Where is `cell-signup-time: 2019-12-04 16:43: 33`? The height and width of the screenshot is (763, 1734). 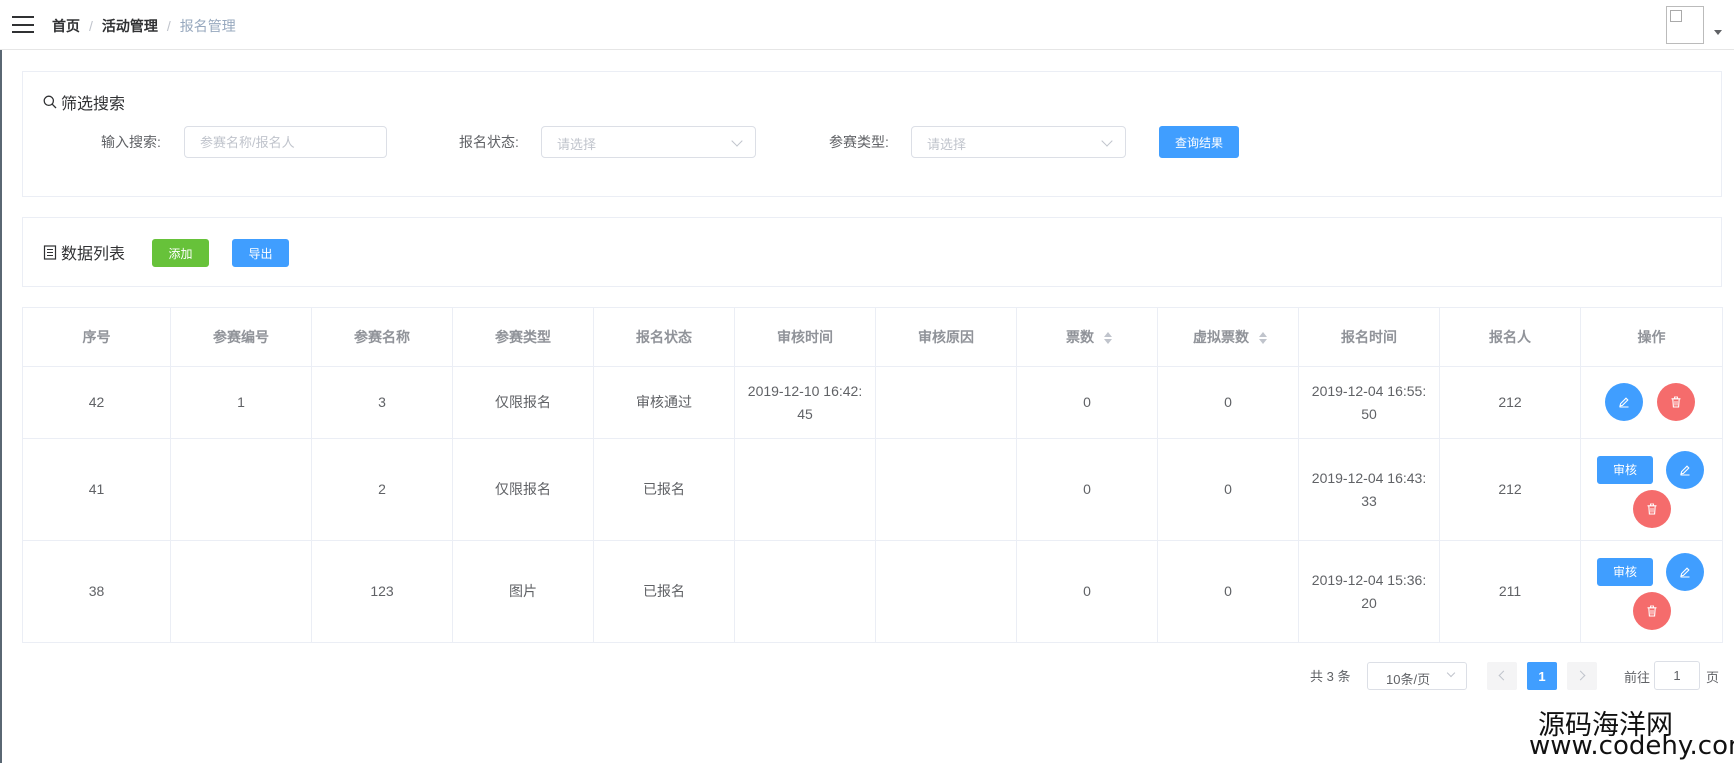
cell-signup-time: 2019-12-04 16:43: 33 is located at coordinates (1369, 489).